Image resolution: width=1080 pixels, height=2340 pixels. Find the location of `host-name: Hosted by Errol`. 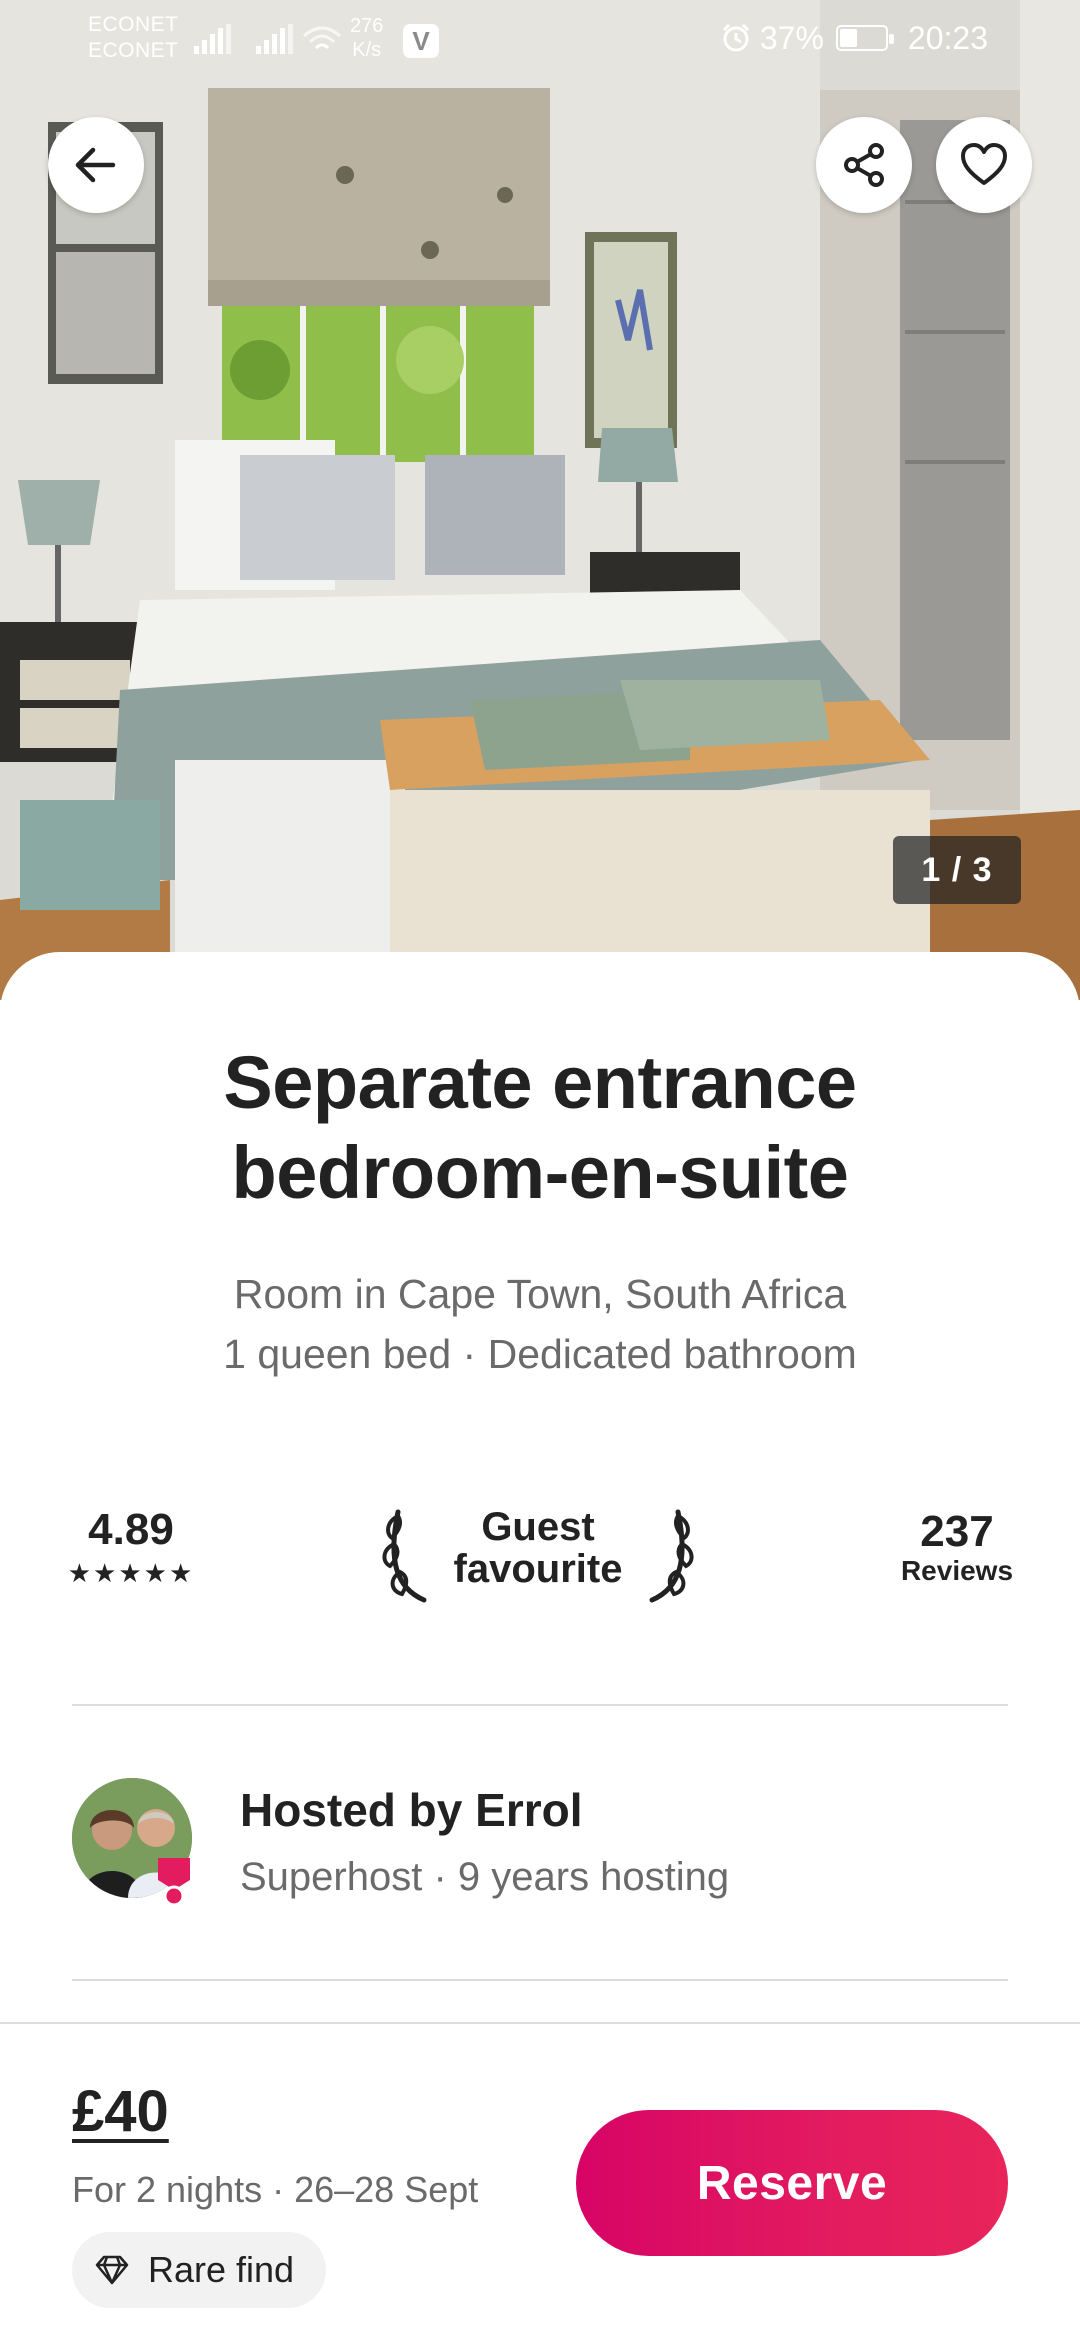

host-name: Hosted by Errol is located at coordinates (411, 1810).